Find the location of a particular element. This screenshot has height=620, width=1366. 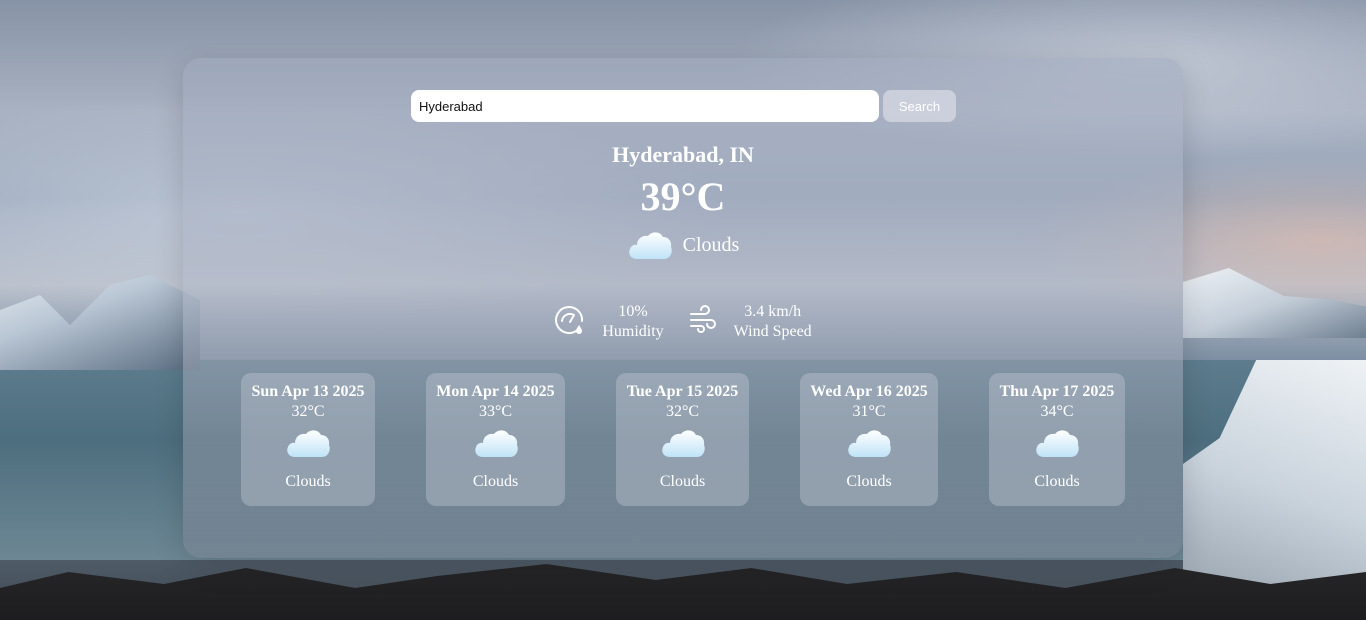

search-bar: Search is located at coordinates (683, 106).